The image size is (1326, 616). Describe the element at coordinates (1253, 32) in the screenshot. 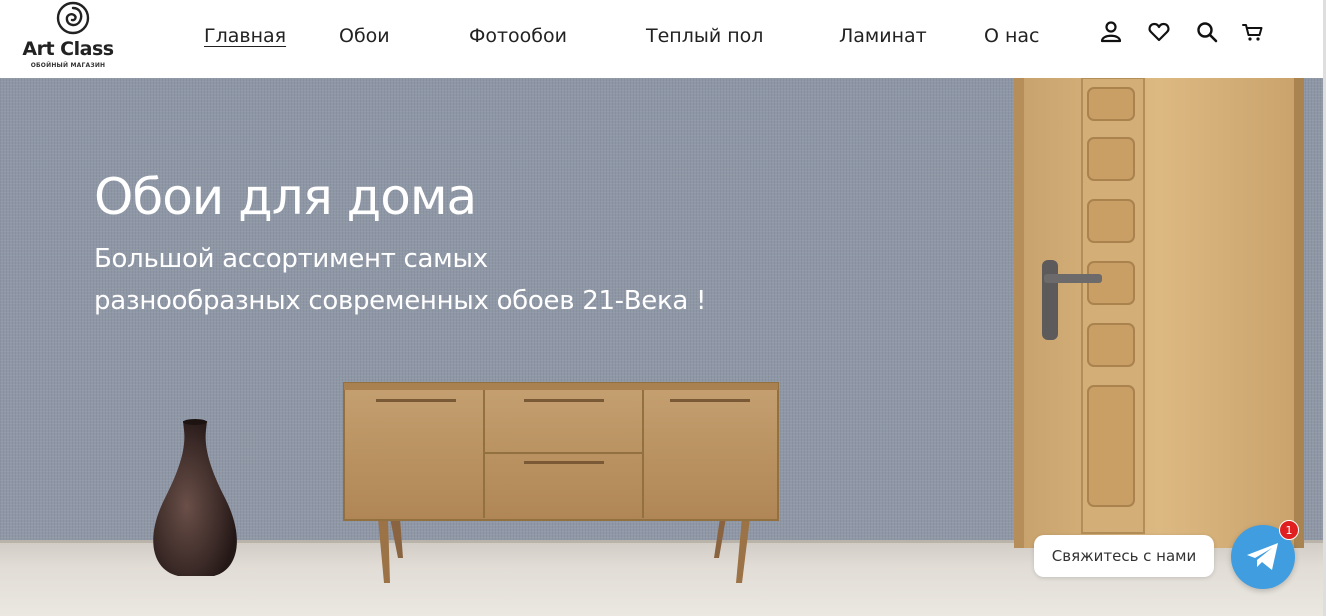

I see `cart-icon` at that location.